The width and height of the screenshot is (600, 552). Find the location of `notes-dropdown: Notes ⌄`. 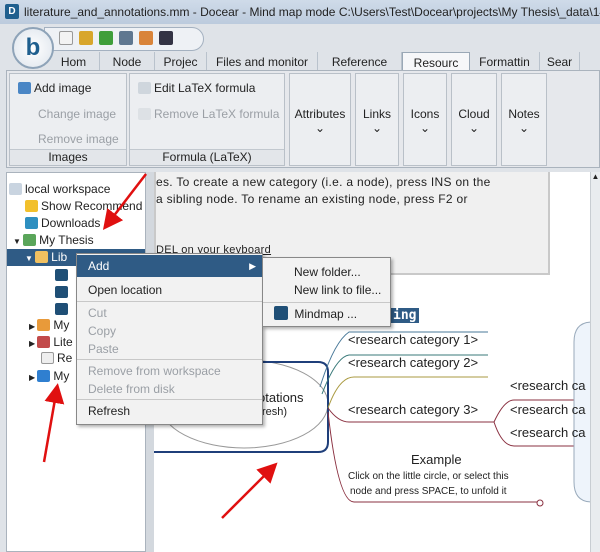

notes-dropdown: Notes ⌄ is located at coordinates (524, 119).